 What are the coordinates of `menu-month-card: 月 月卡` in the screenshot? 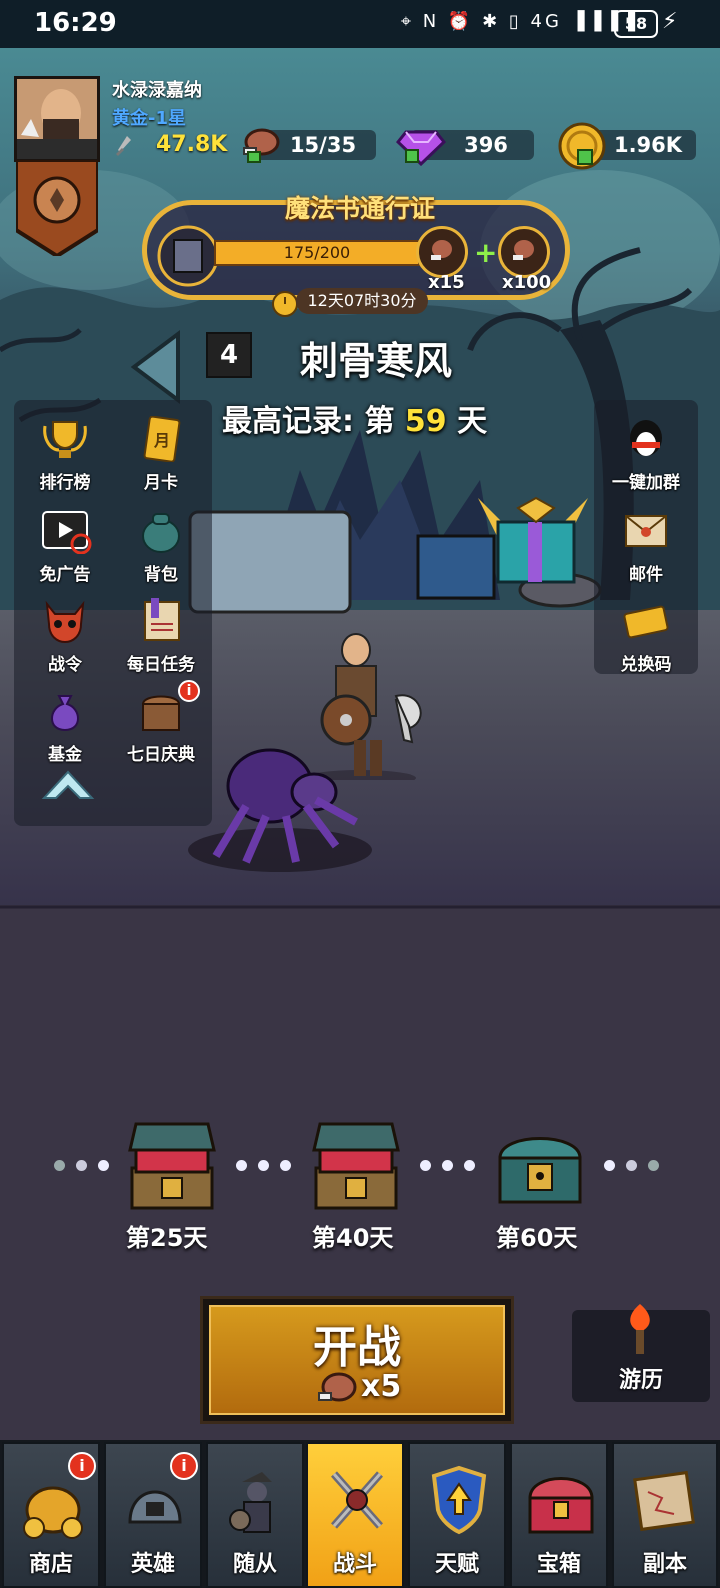 It's located at (161, 454).